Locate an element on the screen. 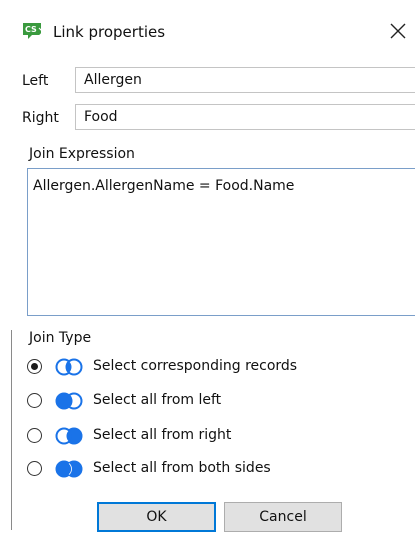 This screenshot has width=415, height=537. venn-right-join-icon is located at coordinates (69, 436).